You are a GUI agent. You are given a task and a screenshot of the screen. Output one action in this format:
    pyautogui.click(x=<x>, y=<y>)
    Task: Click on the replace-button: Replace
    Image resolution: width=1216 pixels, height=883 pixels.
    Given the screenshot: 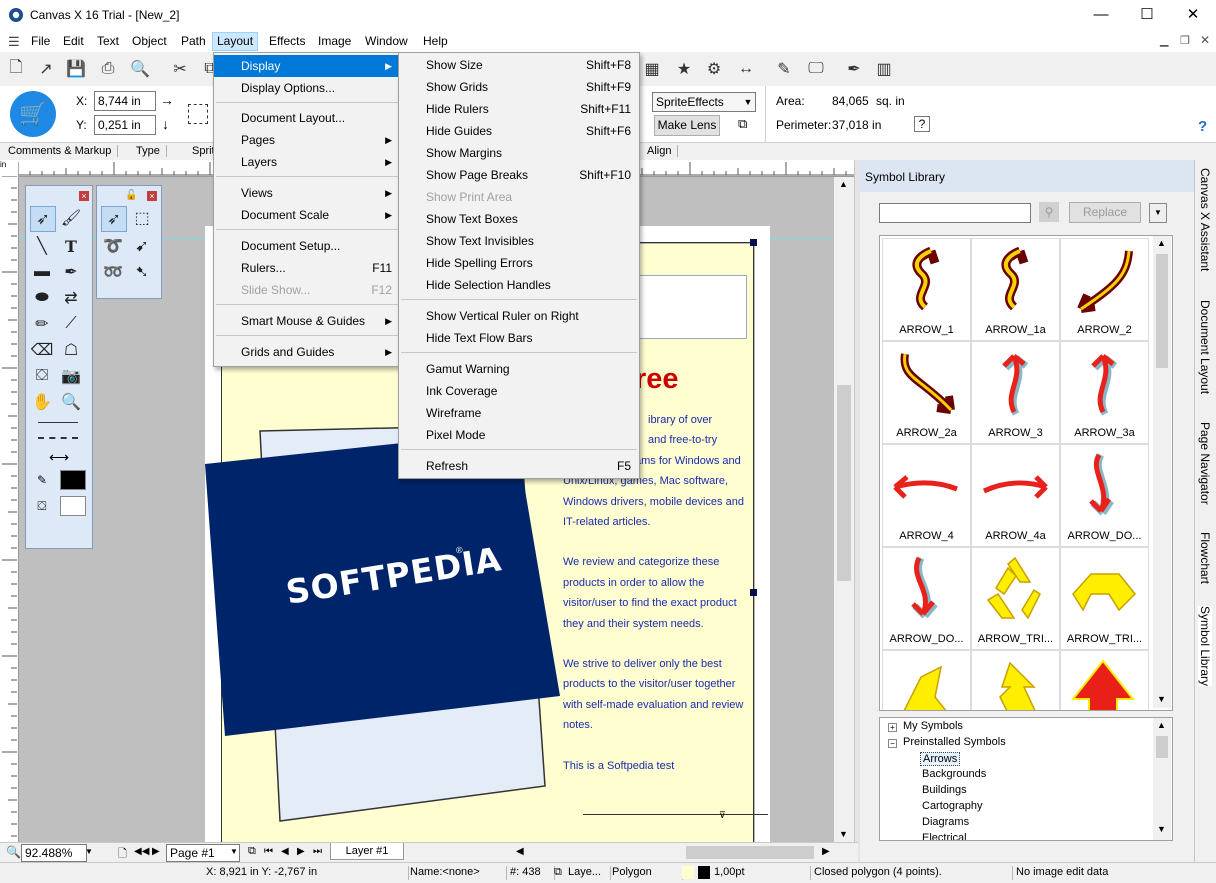 What is the action you would take?
    pyautogui.click(x=1105, y=212)
    